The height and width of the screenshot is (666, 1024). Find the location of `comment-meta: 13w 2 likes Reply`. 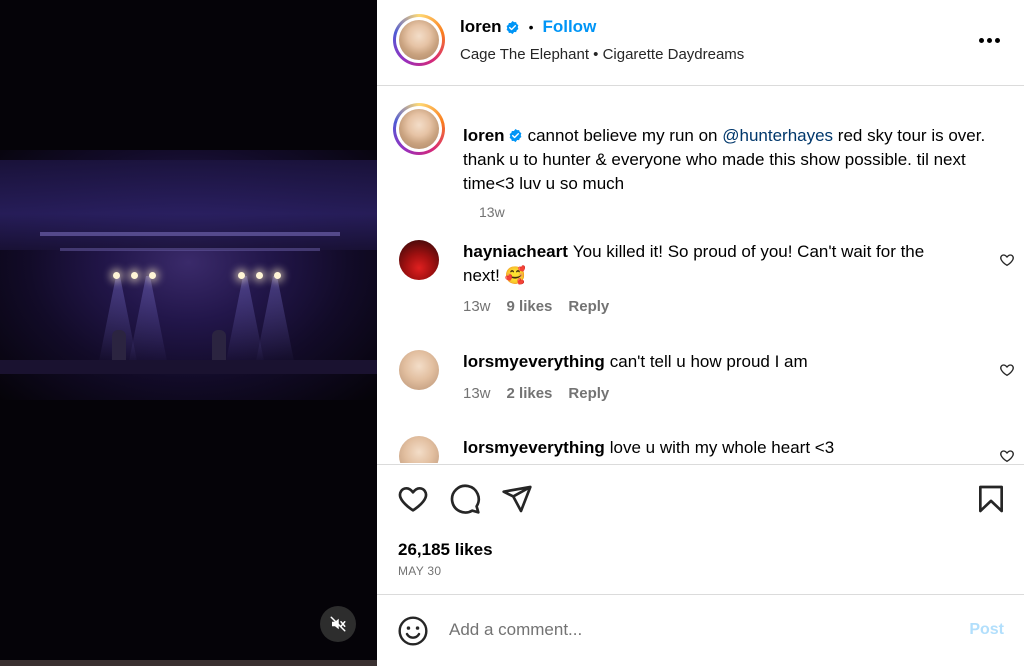

comment-meta: 13w 2 likes Reply is located at coordinates (536, 393).